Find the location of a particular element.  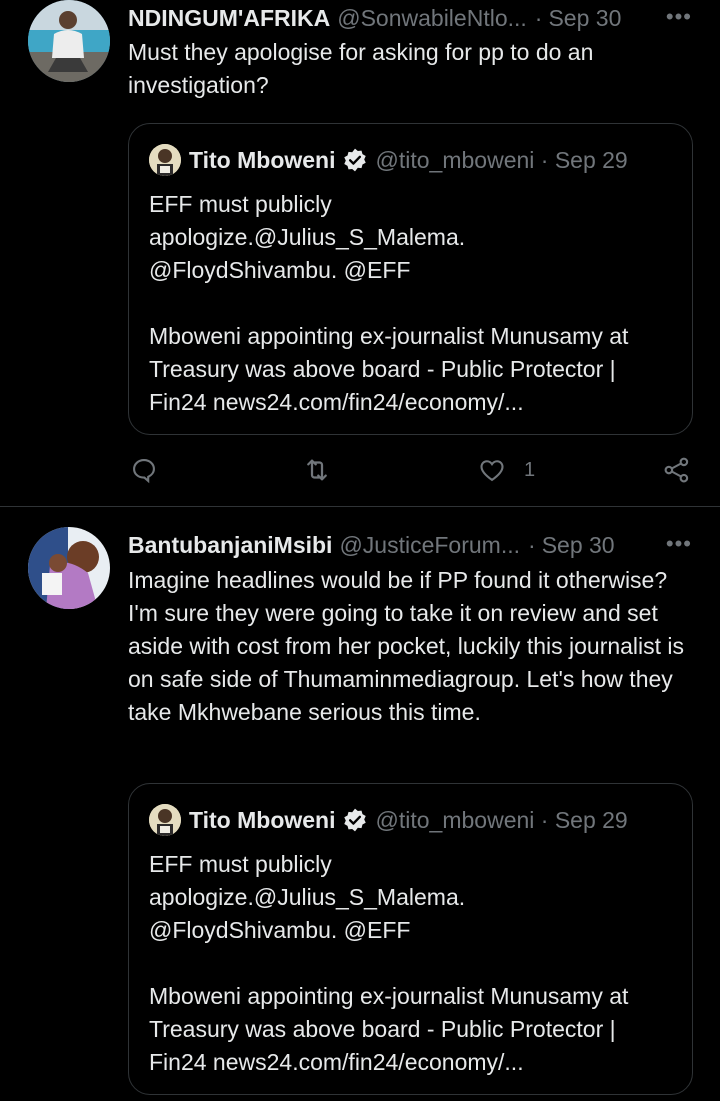

retweet-icon is located at coordinates (317, 470).